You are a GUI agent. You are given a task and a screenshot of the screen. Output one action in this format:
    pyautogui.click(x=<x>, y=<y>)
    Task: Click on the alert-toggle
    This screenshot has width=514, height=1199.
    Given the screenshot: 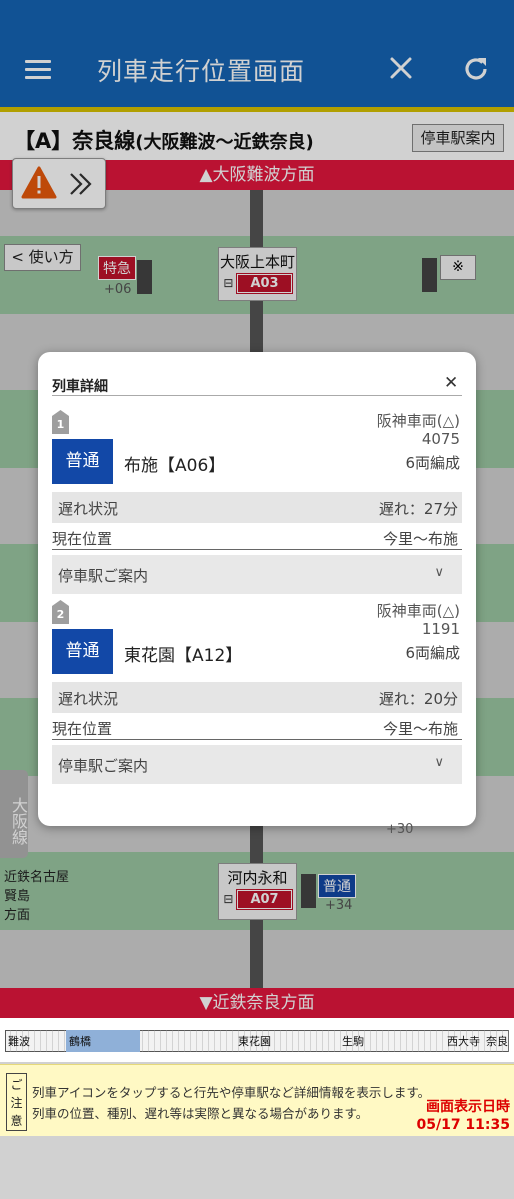 What is the action you would take?
    pyautogui.click(x=59, y=183)
    